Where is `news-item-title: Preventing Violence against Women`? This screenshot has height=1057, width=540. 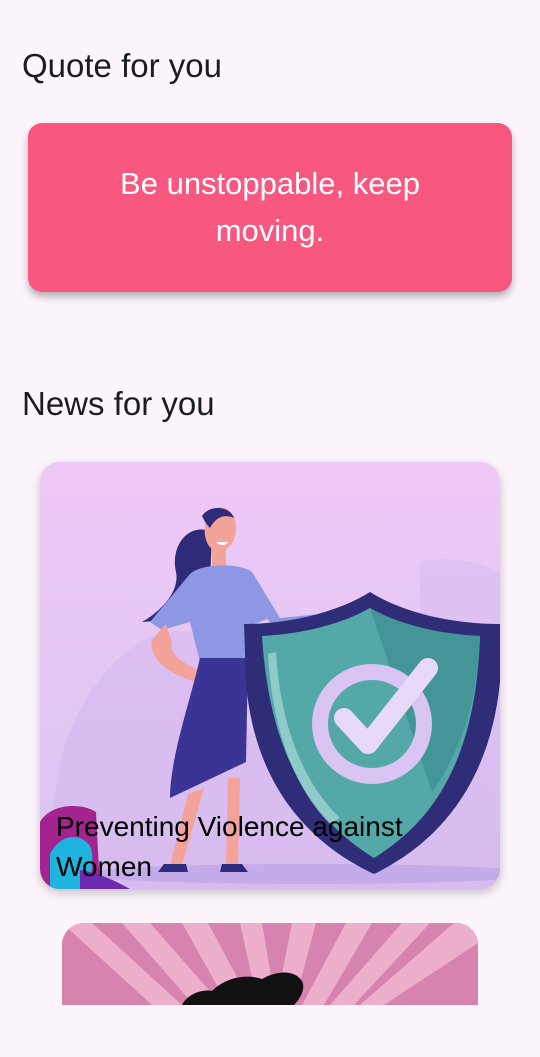
news-item-title: Preventing Violence against Women is located at coordinates (229, 846).